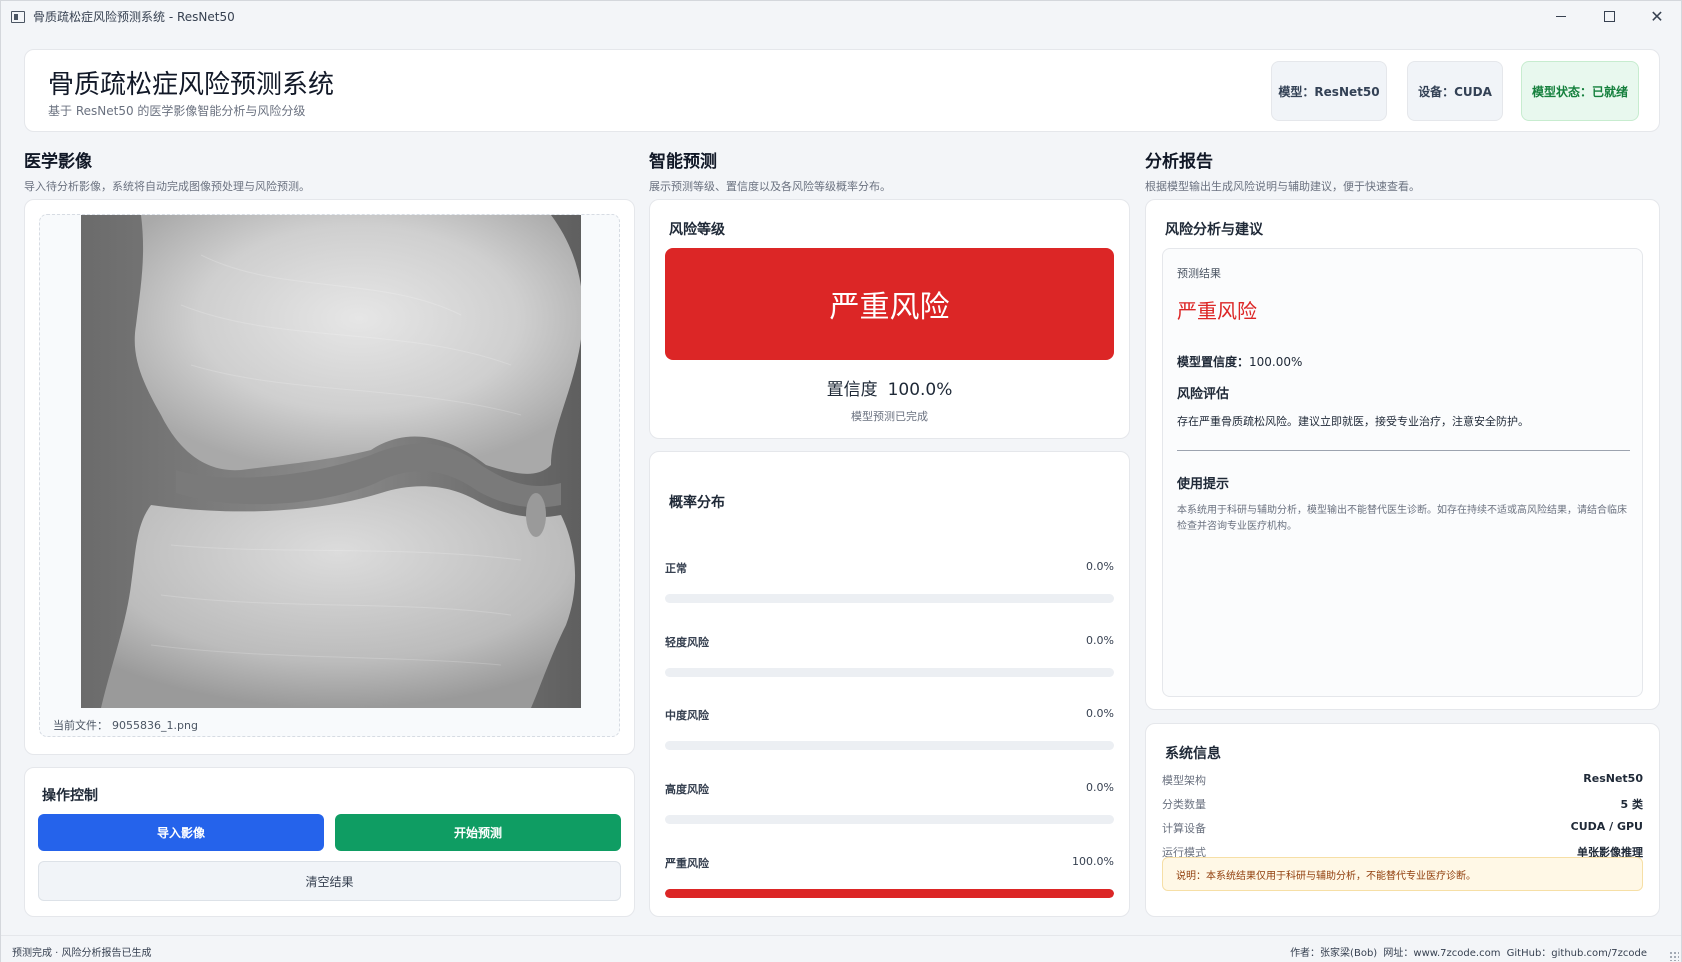  I want to click on system-info-value: CUDA / GPU, so click(1606, 826).